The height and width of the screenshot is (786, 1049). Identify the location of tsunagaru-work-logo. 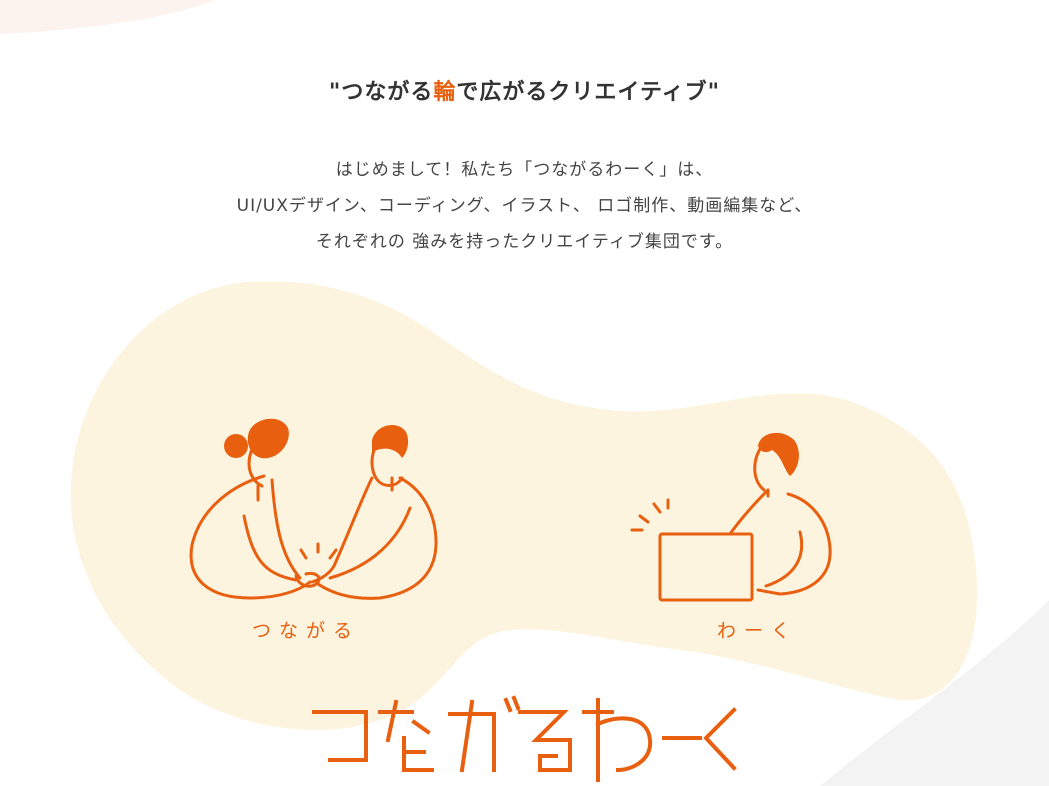
(524, 738).